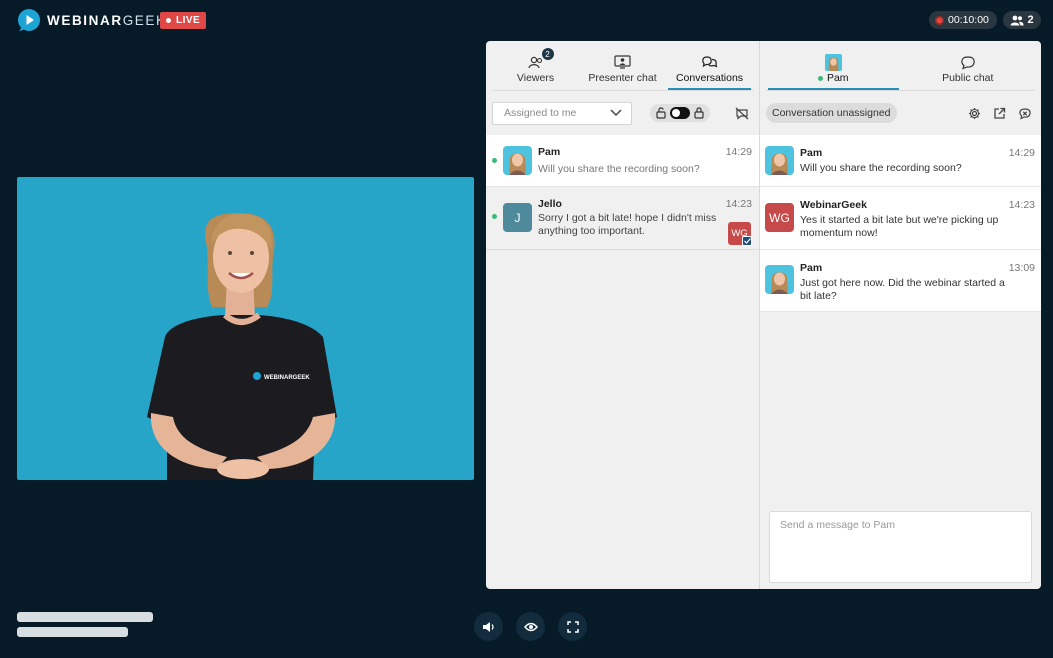 The width and height of the screenshot is (1053, 658). Describe the element at coordinates (900, 547) in the screenshot. I see `message-input: Send a message to Pam` at that location.